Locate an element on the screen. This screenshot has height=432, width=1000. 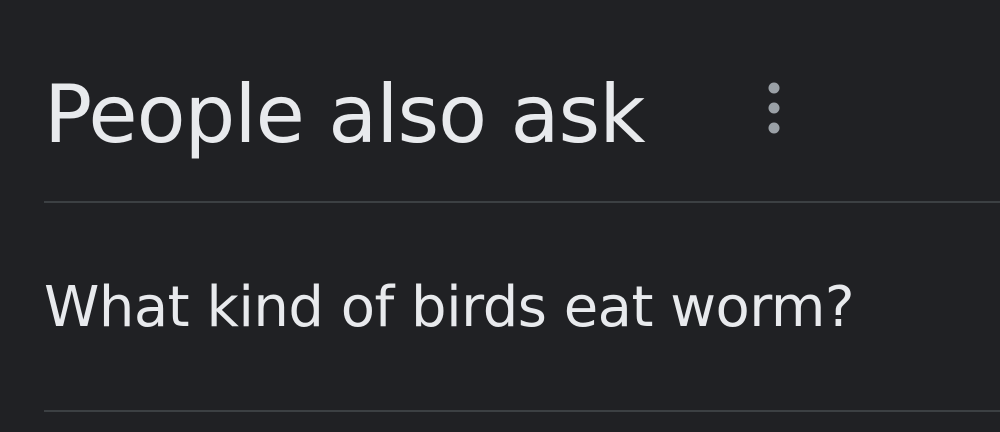
section-title: People also ask is located at coordinates (345, 114).